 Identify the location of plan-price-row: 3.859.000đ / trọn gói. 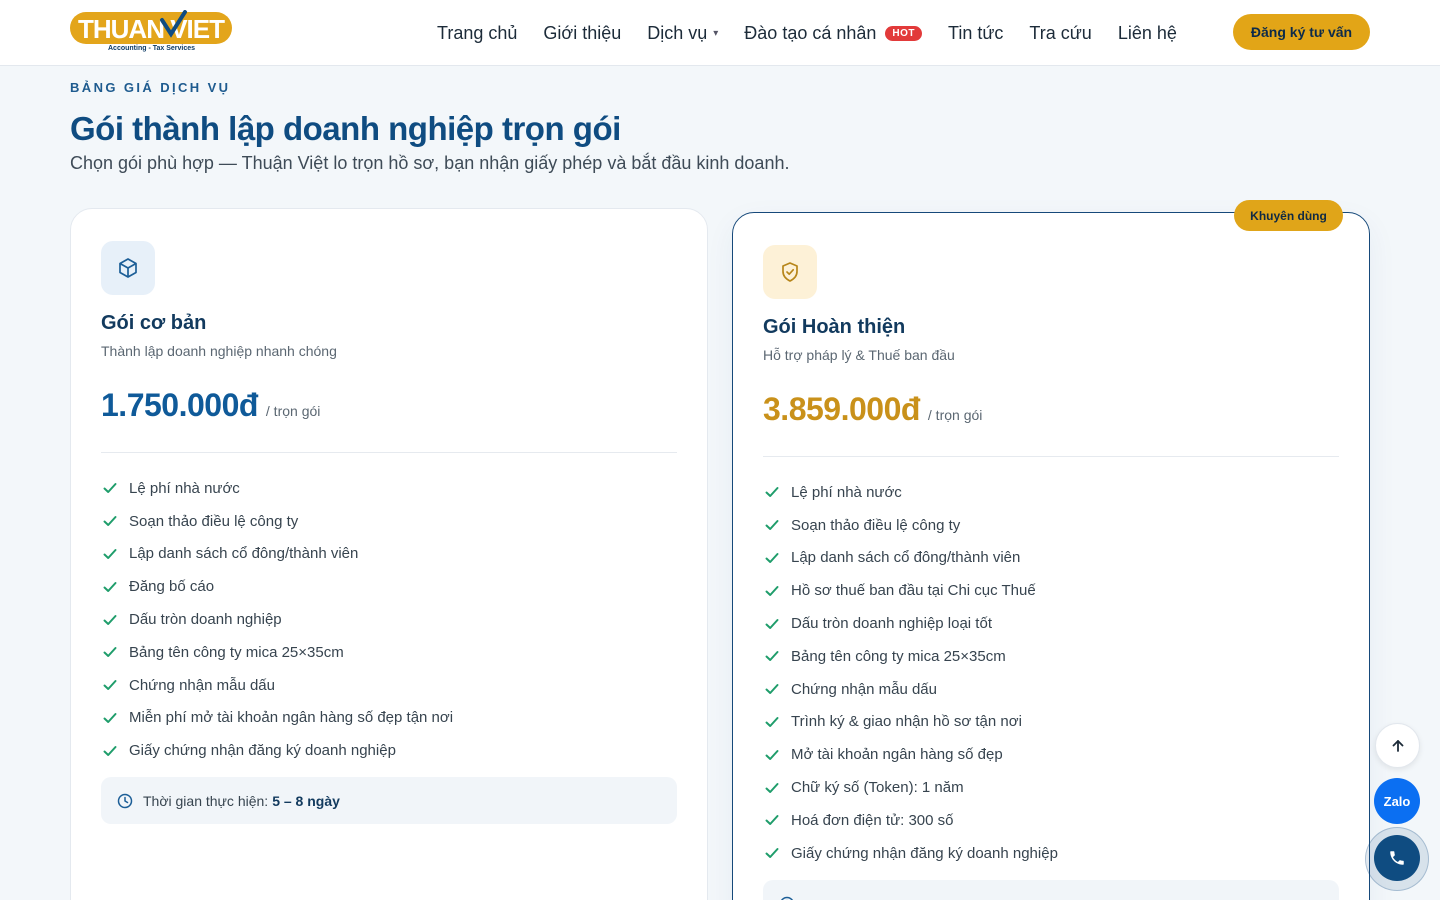
(872, 409).